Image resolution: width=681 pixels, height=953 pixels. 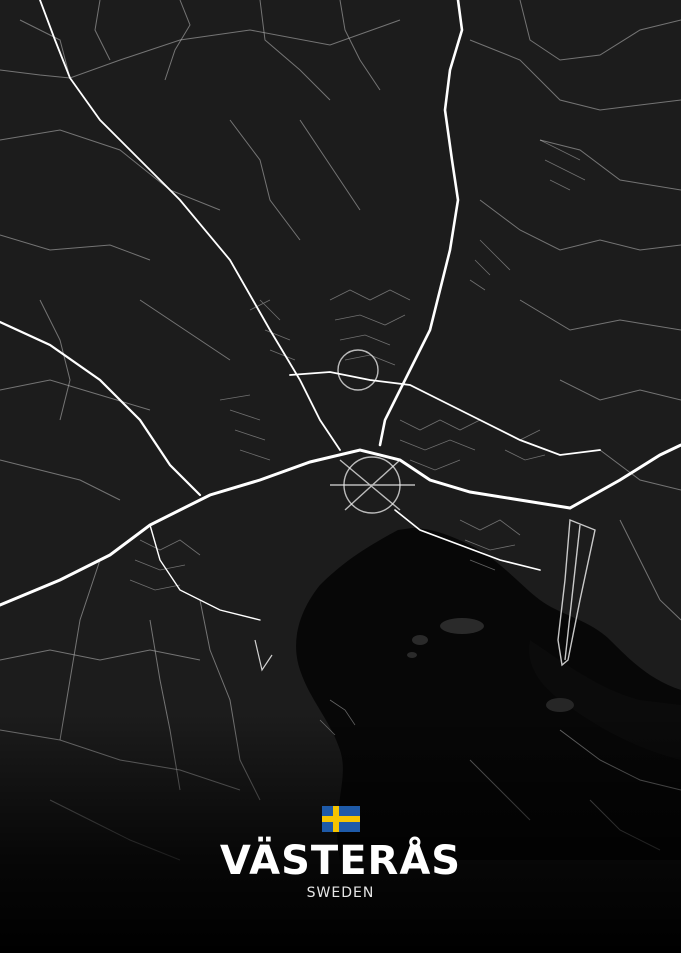 I want to click on sweden-flag-icon, so click(x=340, y=819).